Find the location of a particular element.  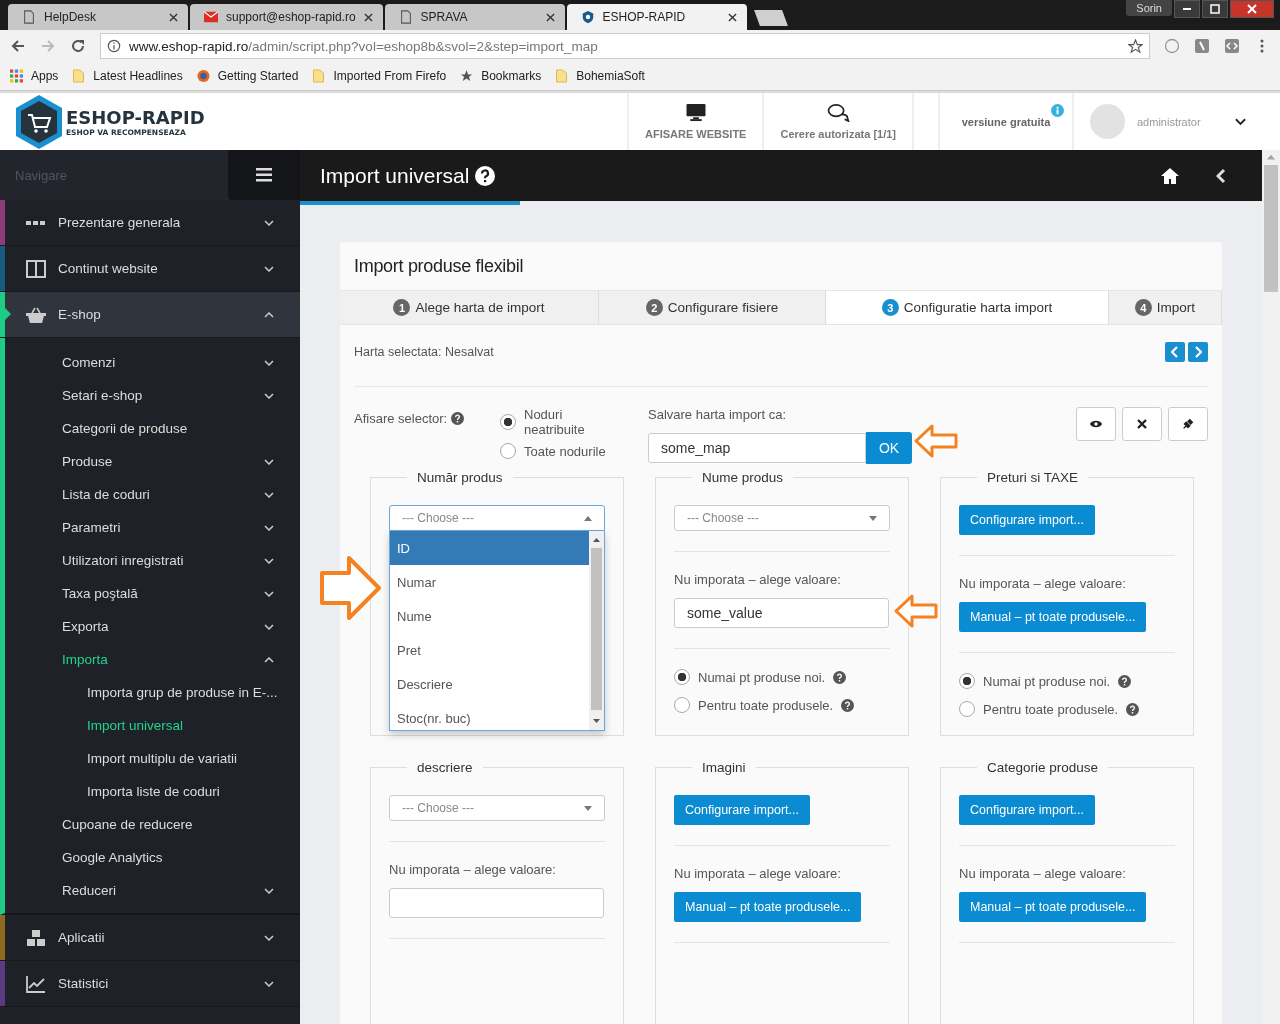

menu-button is located at coordinates (264, 175).